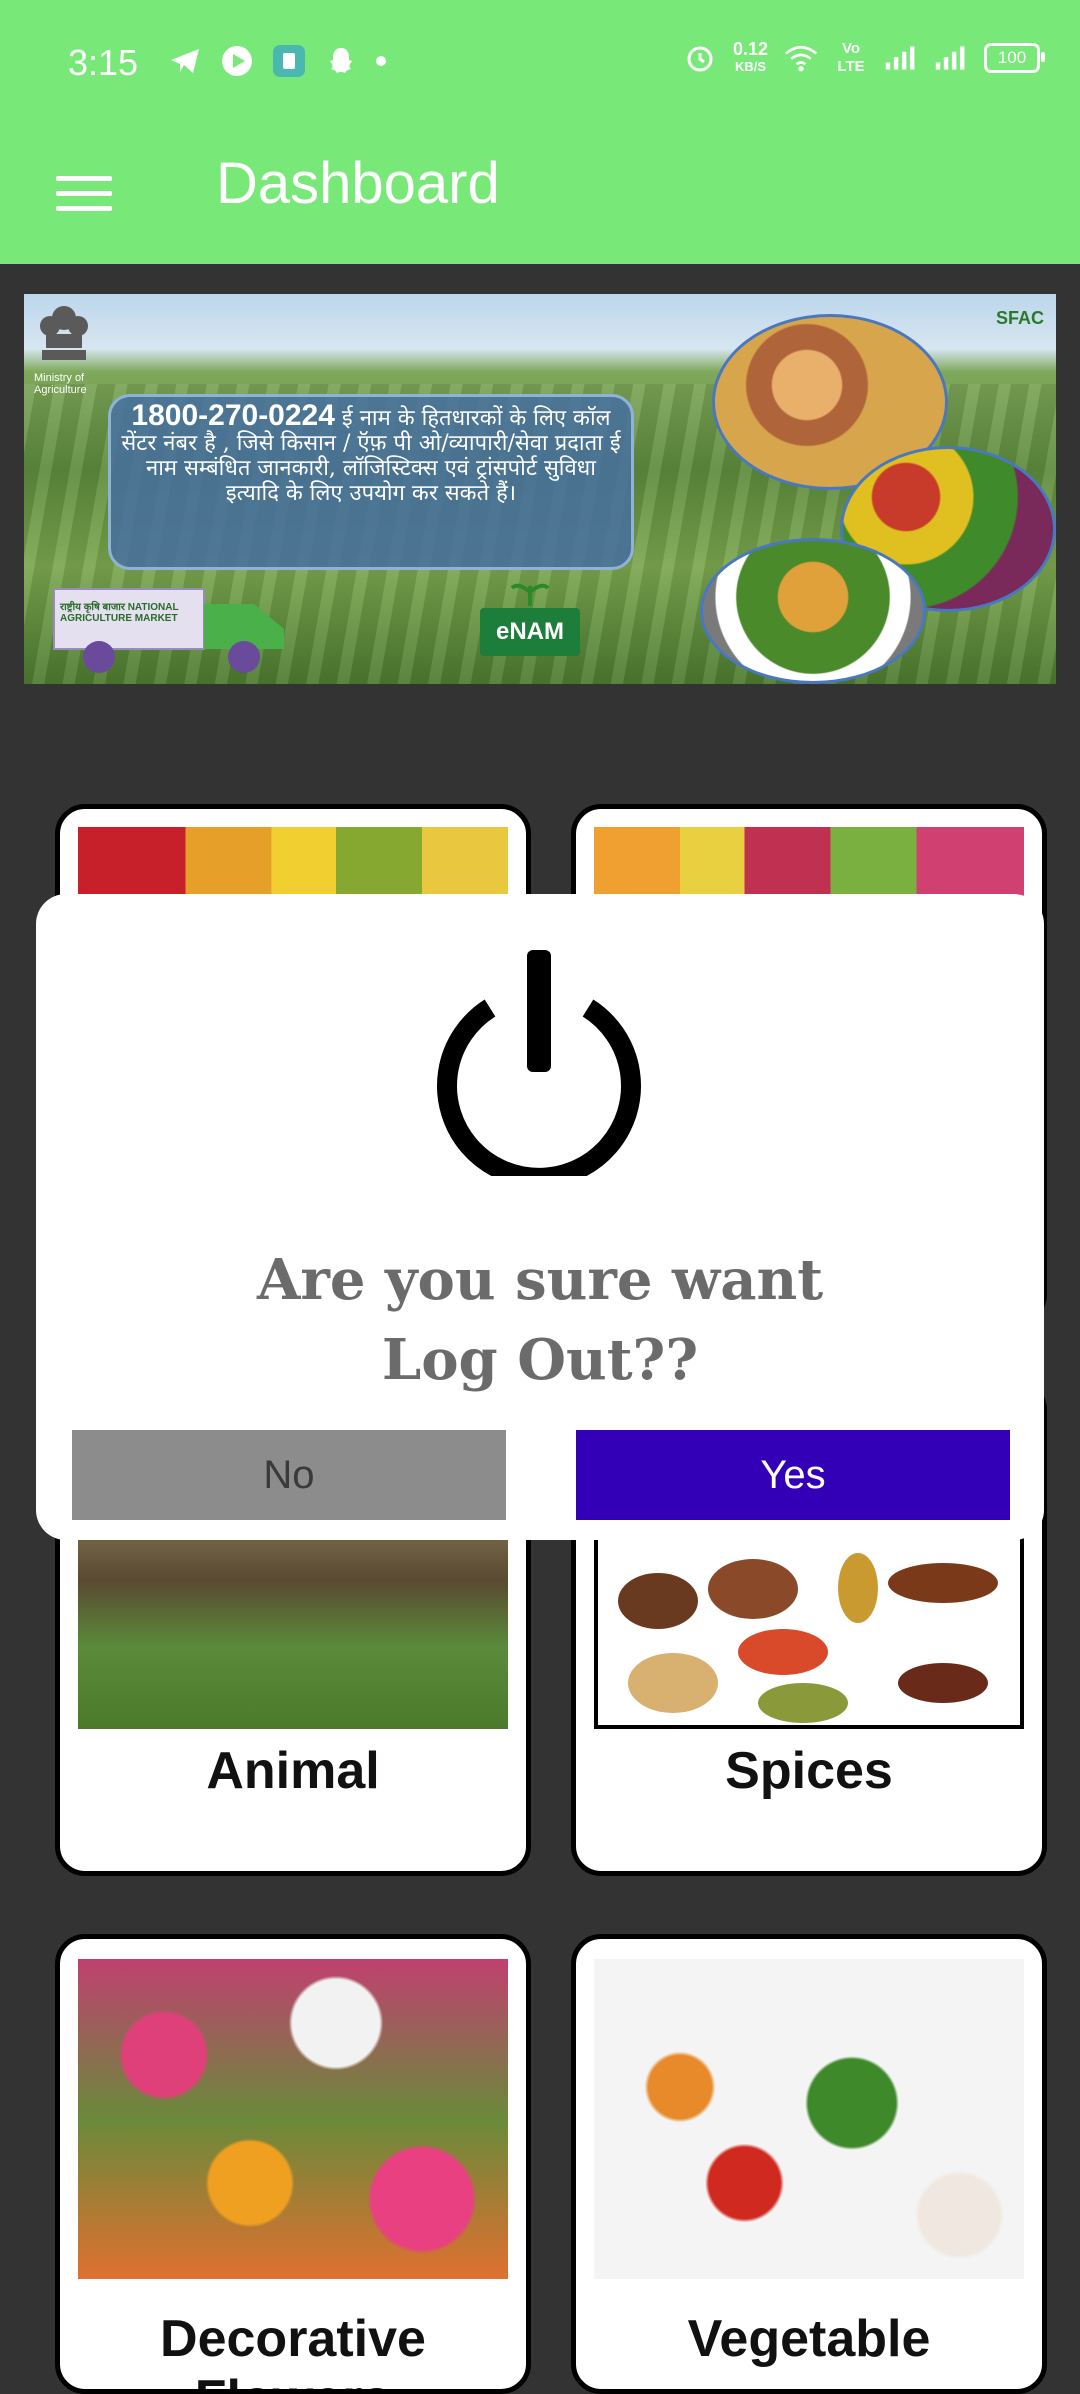 This screenshot has height=2394, width=1080. I want to click on youtube-icon, so click(237, 61).